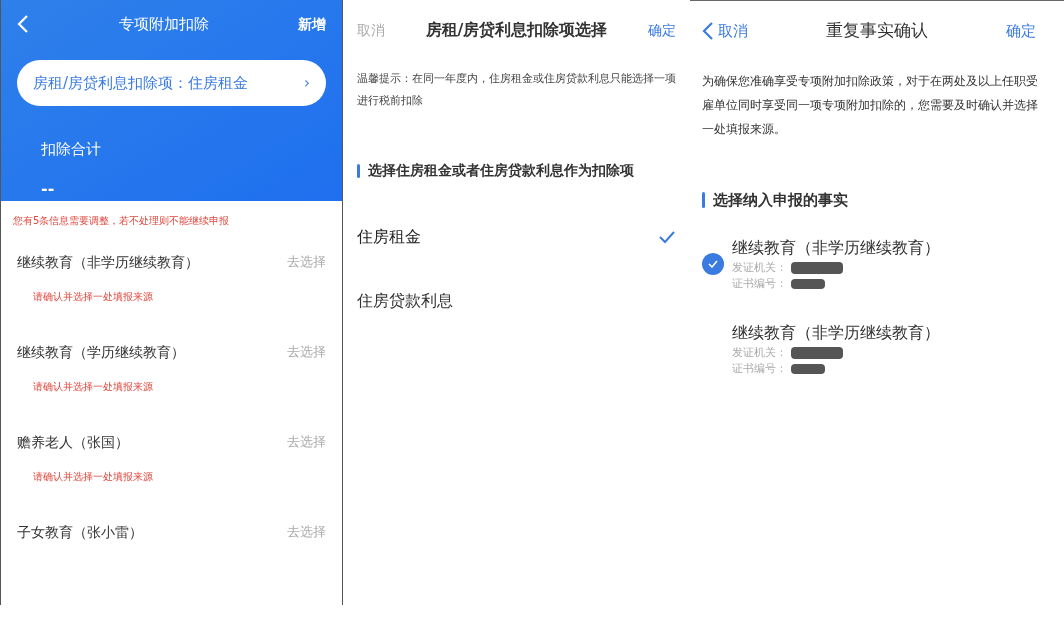 This screenshot has width=1064, height=620. Describe the element at coordinates (163, 24) in the screenshot. I see `page-title: 专项附加扣除` at that location.